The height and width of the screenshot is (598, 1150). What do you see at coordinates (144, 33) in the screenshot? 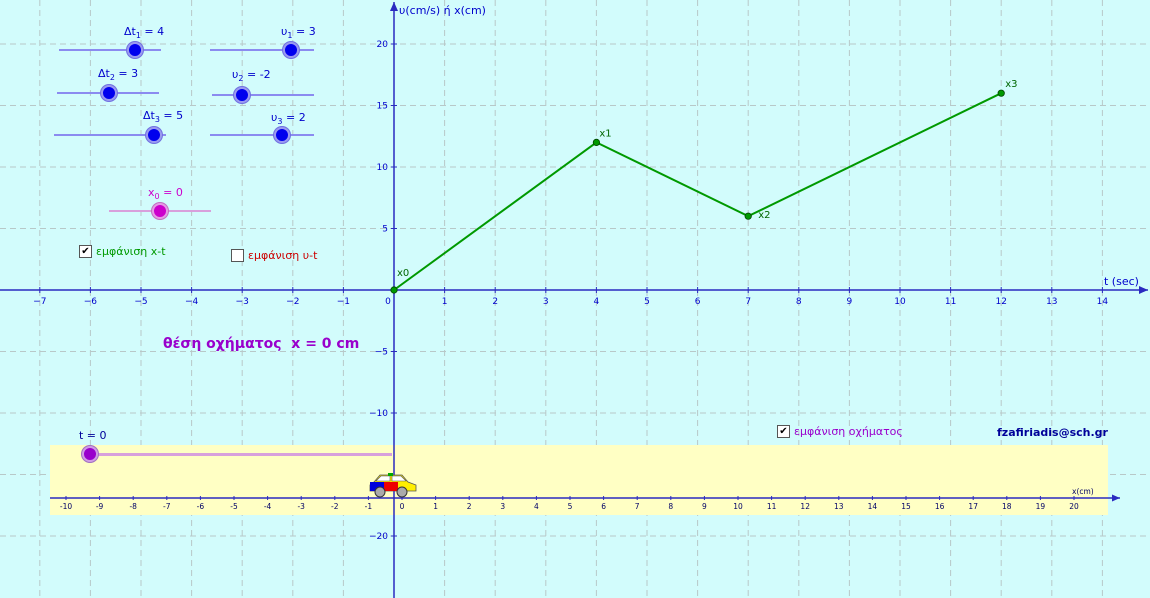
I see `slider-dt1-label: Δt1 = 4` at bounding box center [144, 33].